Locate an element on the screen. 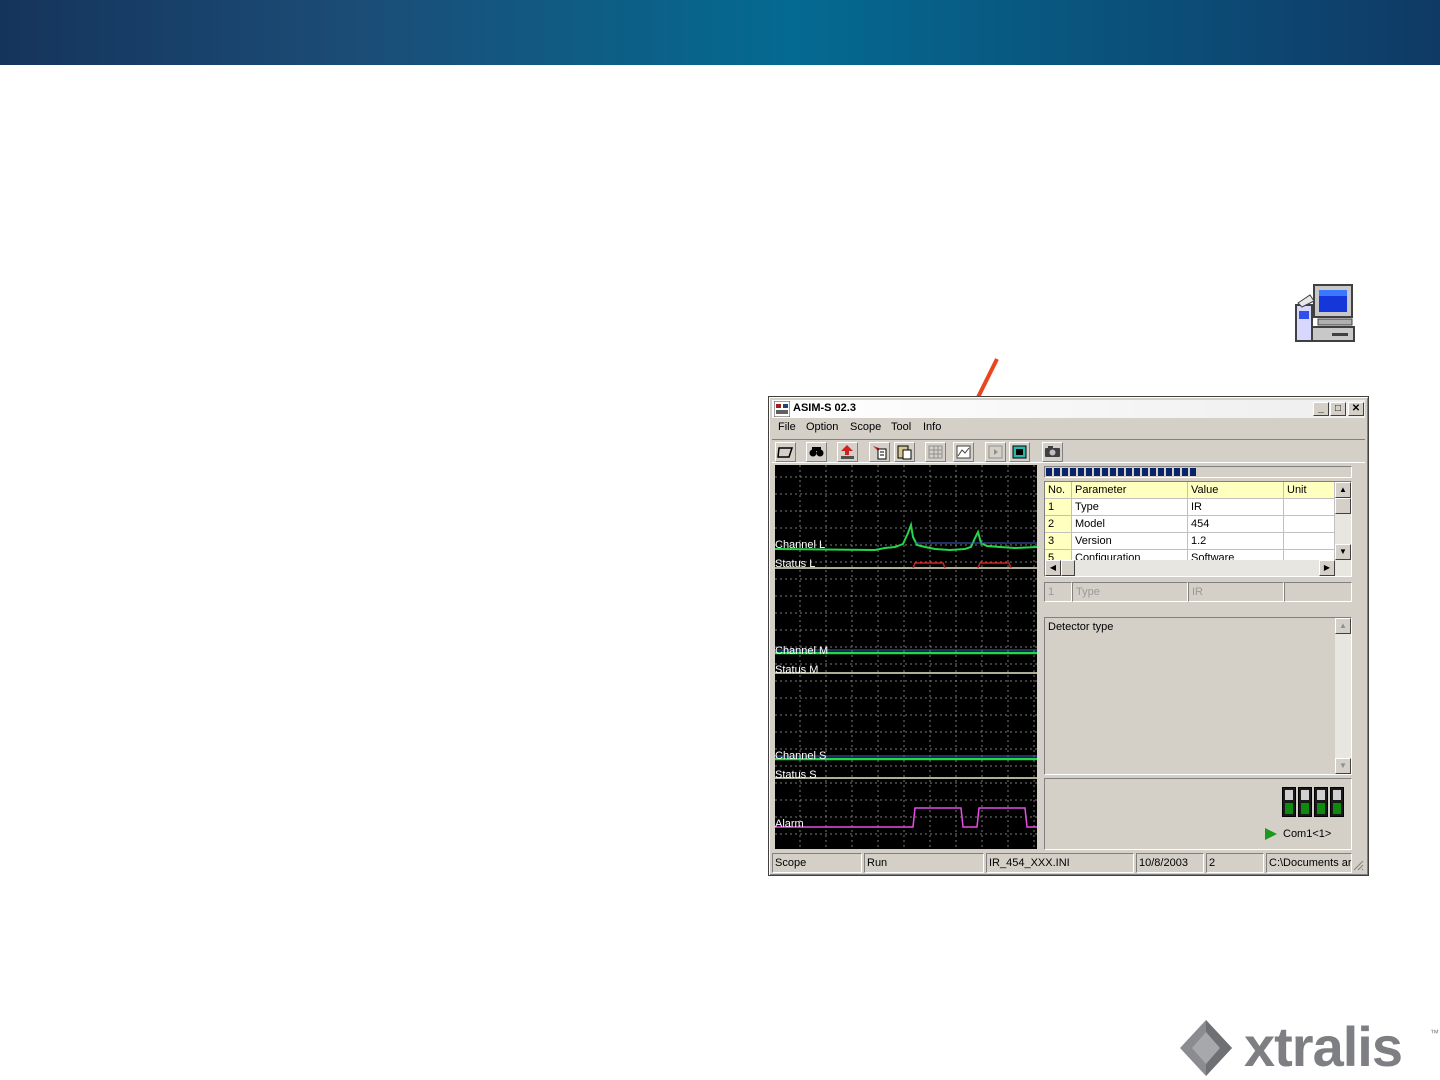 The width and height of the screenshot is (1440, 1080). description-box: Detector type ▲ ▼ is located at coordinates (1198, 696).